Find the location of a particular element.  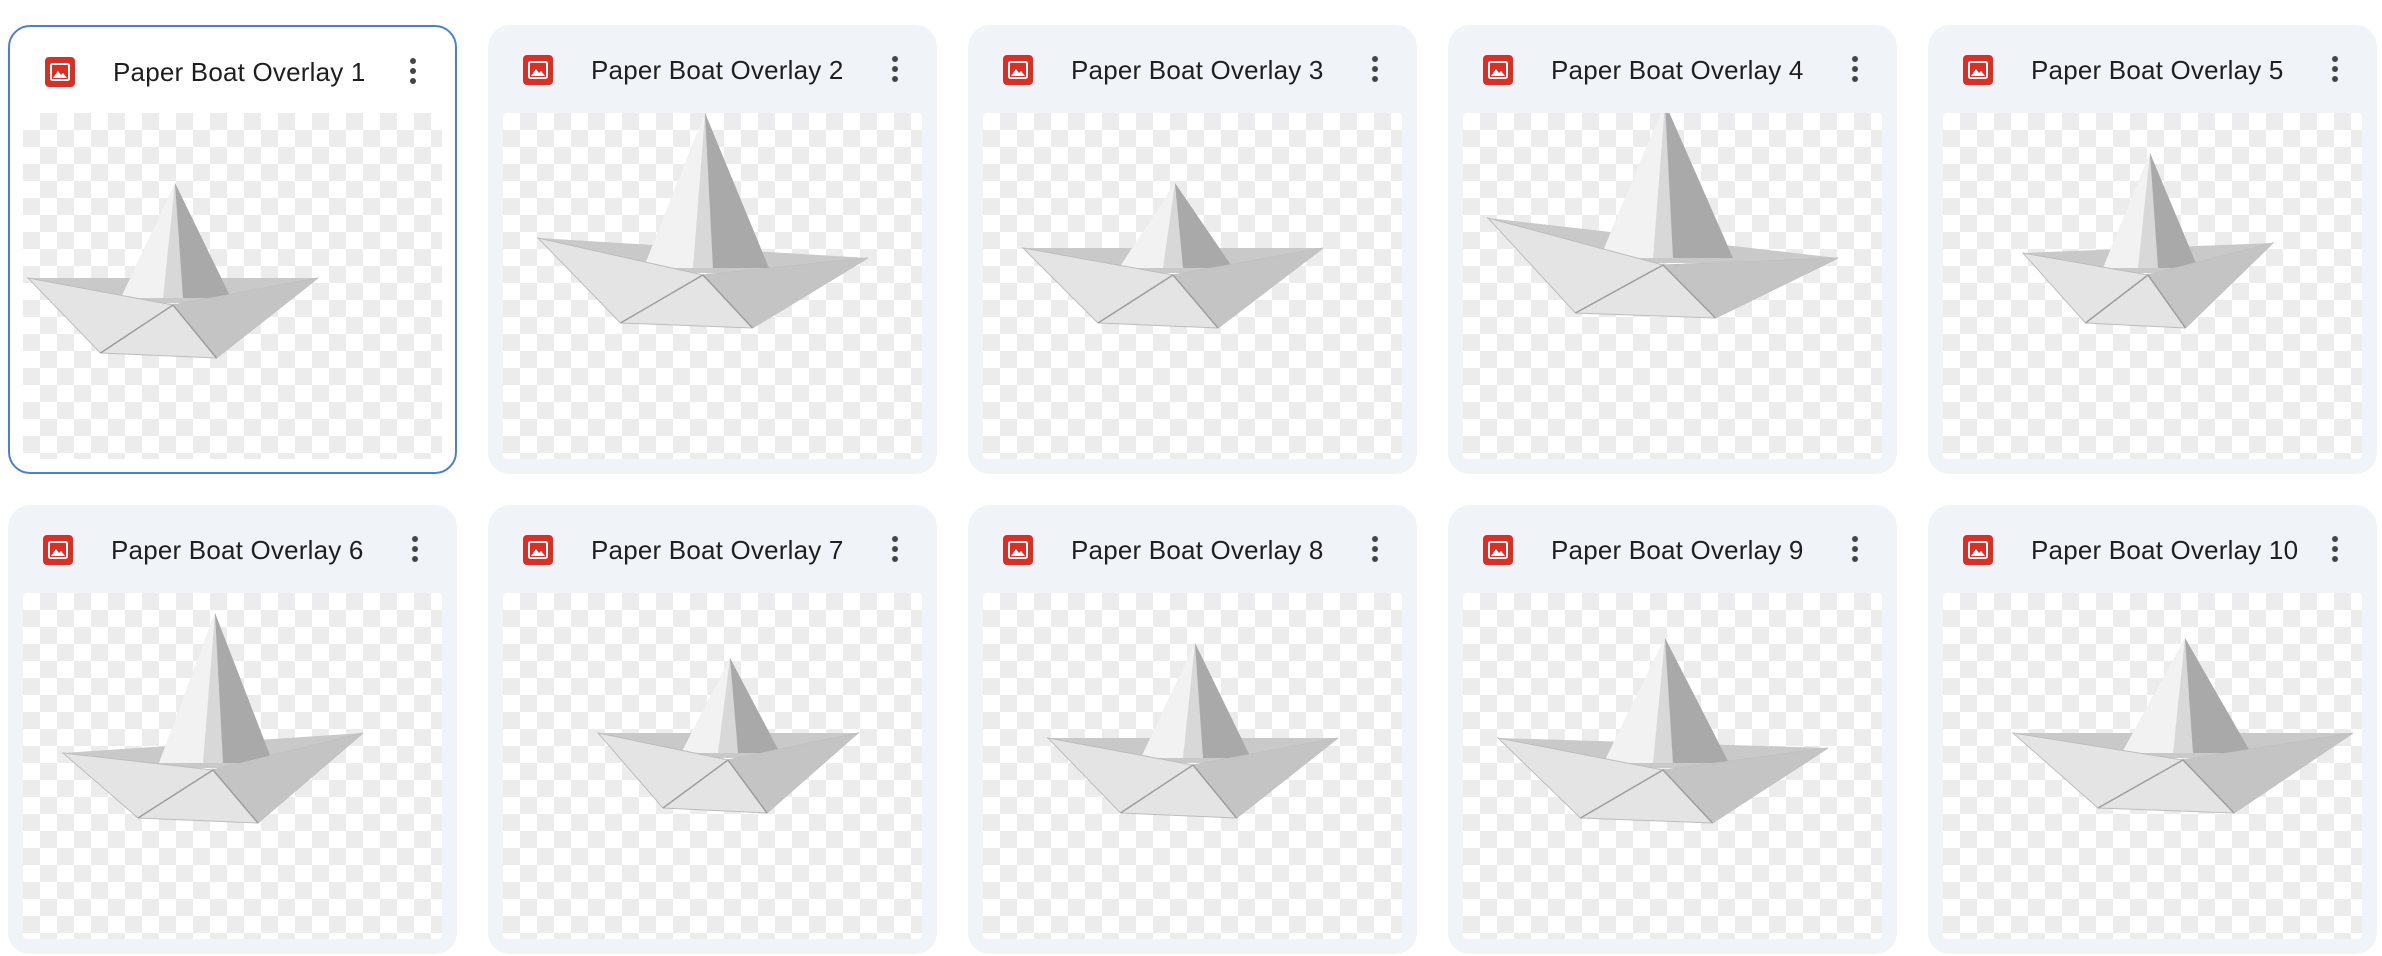

file-card-header: Paper Boat Overlay 4 is located at coordinates (1672, 69).